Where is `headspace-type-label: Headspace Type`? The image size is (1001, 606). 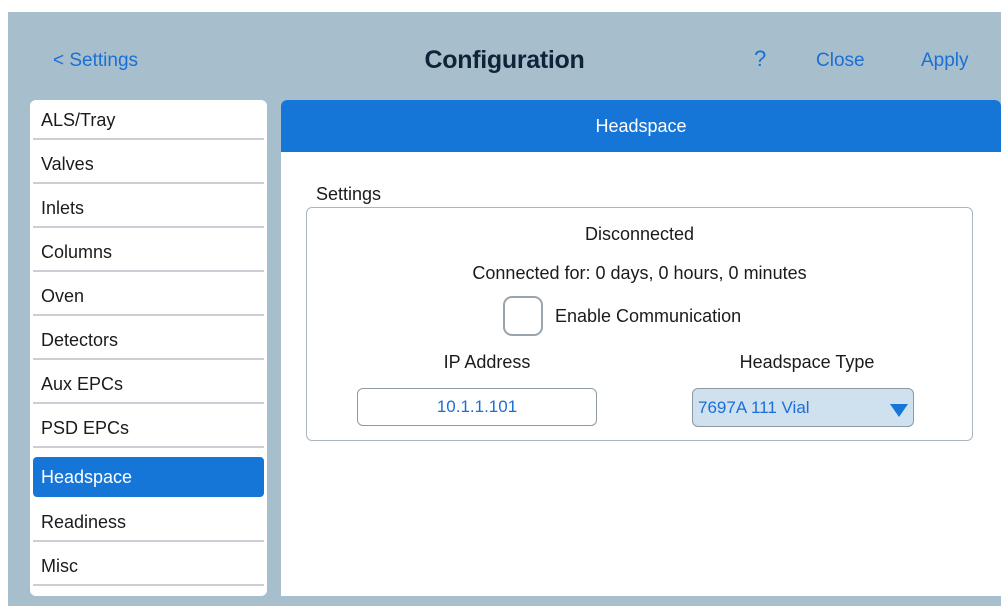
headspace-type-label: Headspace Type is located at coordinates (807, 362).